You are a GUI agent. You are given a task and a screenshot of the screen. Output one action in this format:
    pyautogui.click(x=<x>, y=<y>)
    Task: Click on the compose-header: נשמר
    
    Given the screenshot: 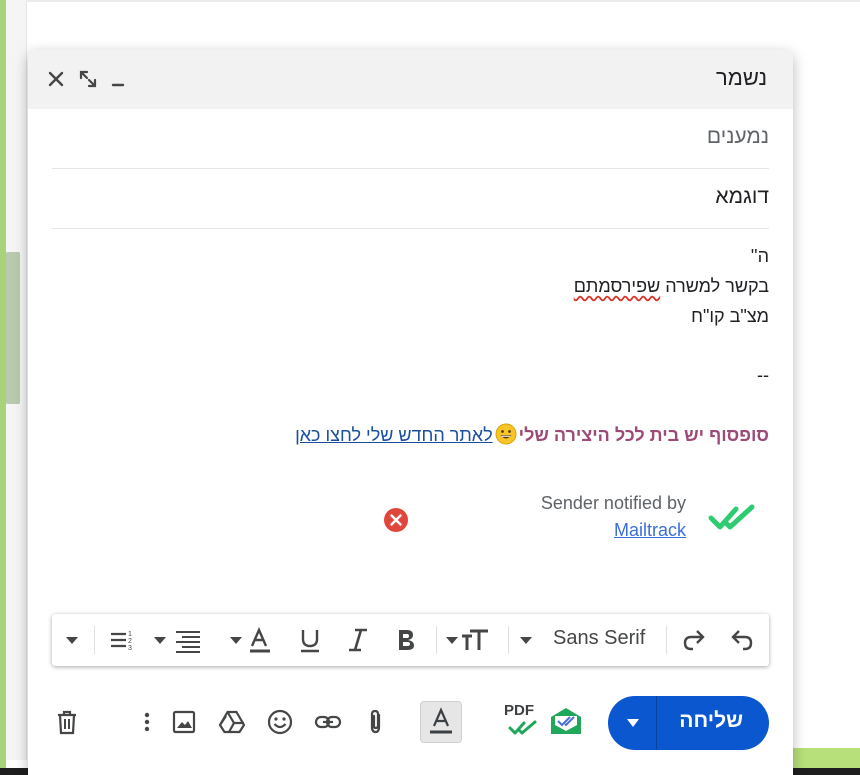 What is the action you would take?
    pyautogui.click(x=410, y=79)
    